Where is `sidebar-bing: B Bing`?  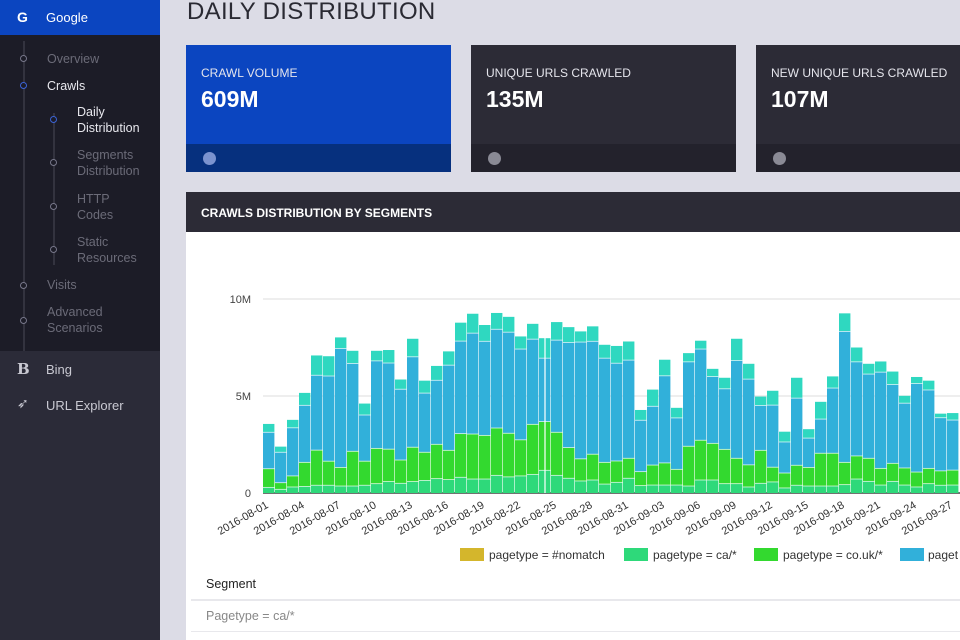
sidebar-bing: B Bing is located at coordinates (80, 369).